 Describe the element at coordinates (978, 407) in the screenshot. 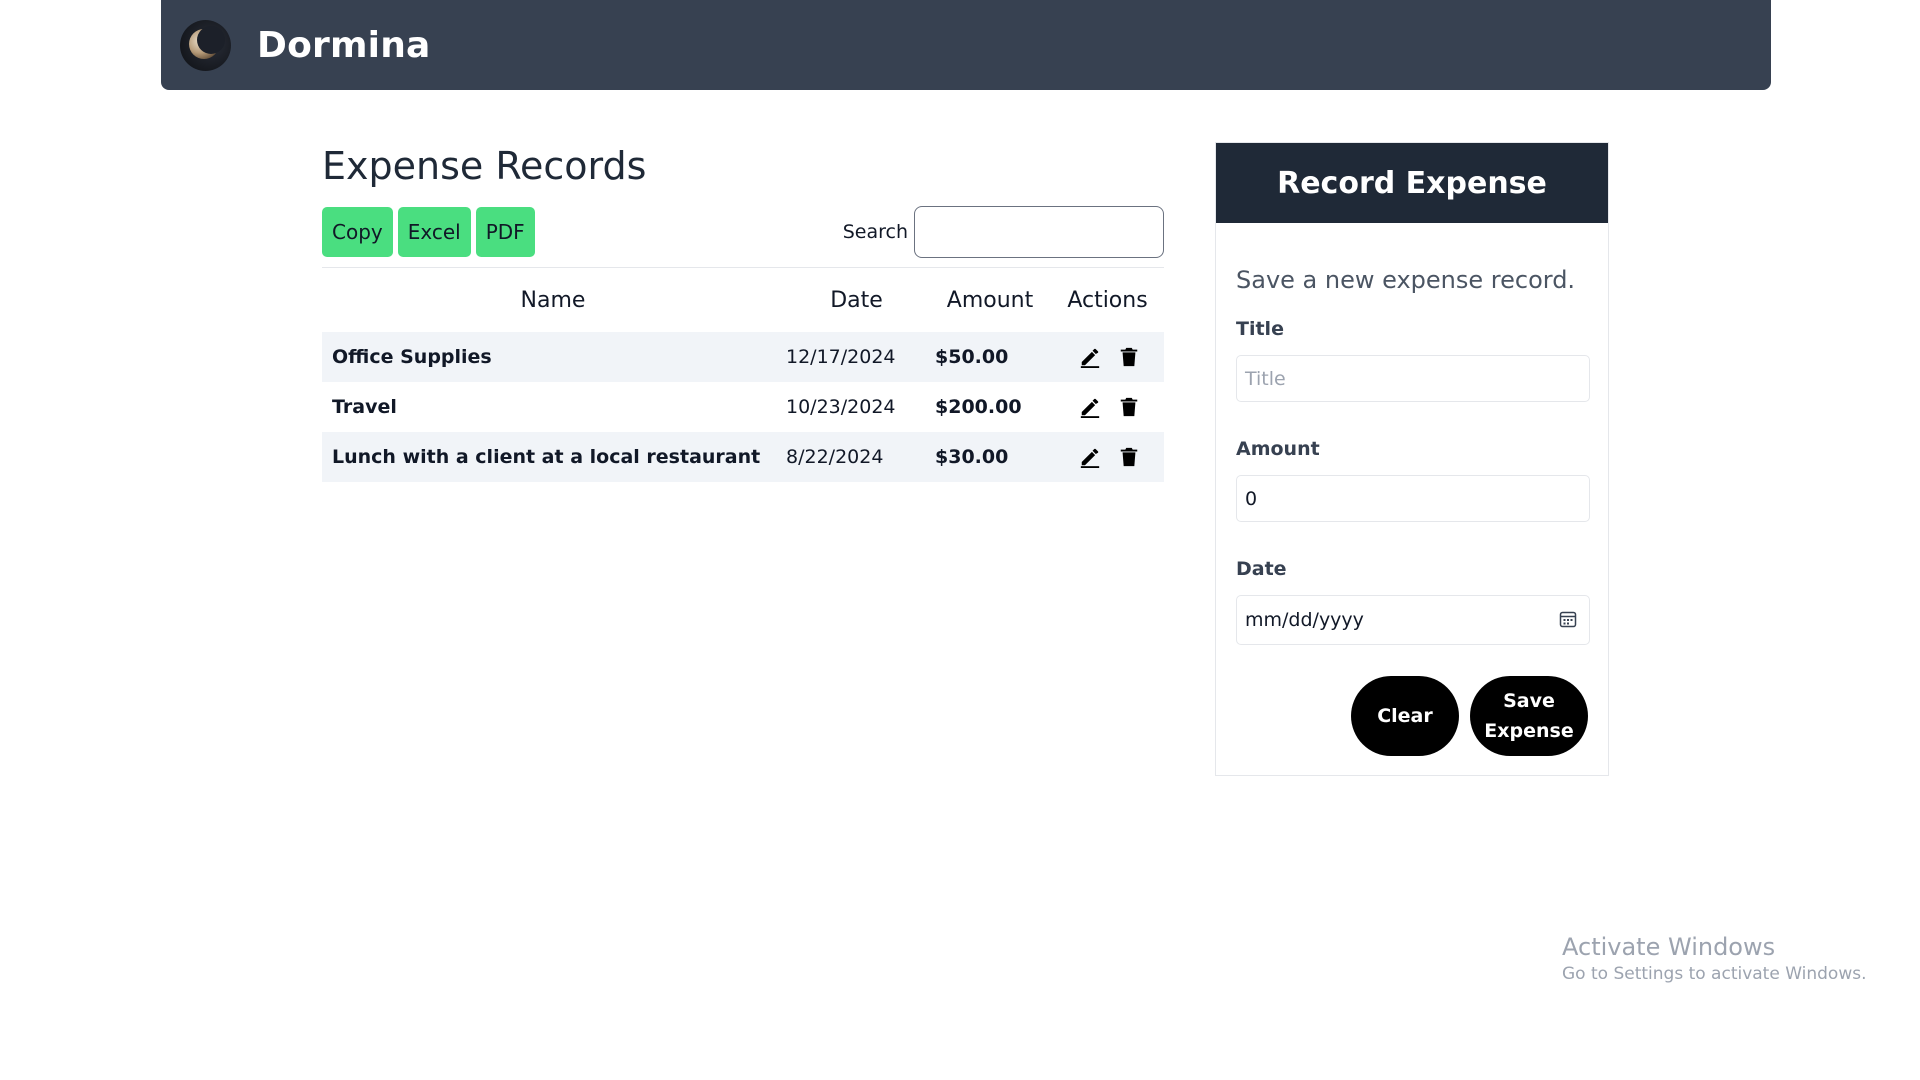

I see `cell-amount: $200.00` at that location.